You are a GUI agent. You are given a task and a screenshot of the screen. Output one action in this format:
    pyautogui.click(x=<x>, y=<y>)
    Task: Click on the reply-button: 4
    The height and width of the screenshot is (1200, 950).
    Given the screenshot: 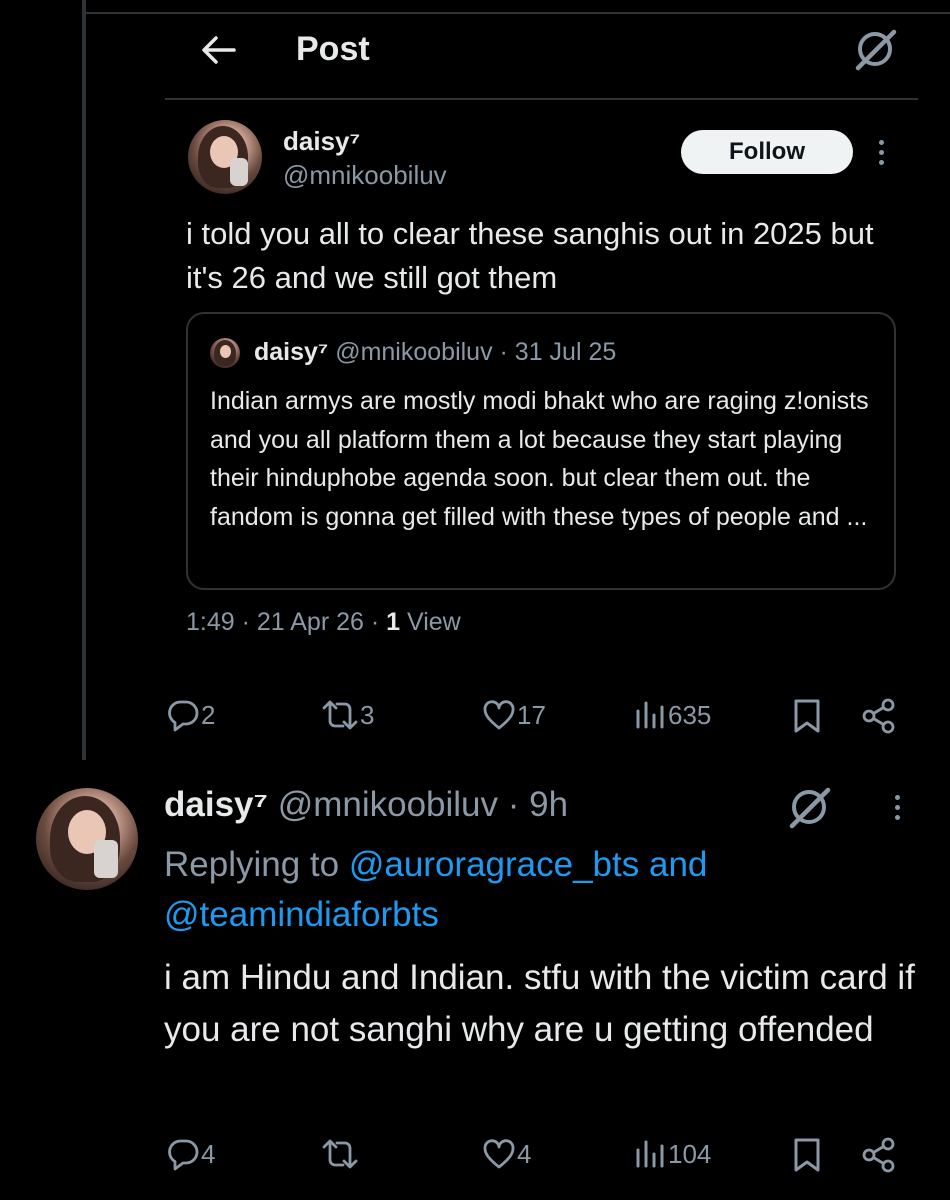 What is the action you would take?
    pyautogui.click(x=190, y=1154)
    